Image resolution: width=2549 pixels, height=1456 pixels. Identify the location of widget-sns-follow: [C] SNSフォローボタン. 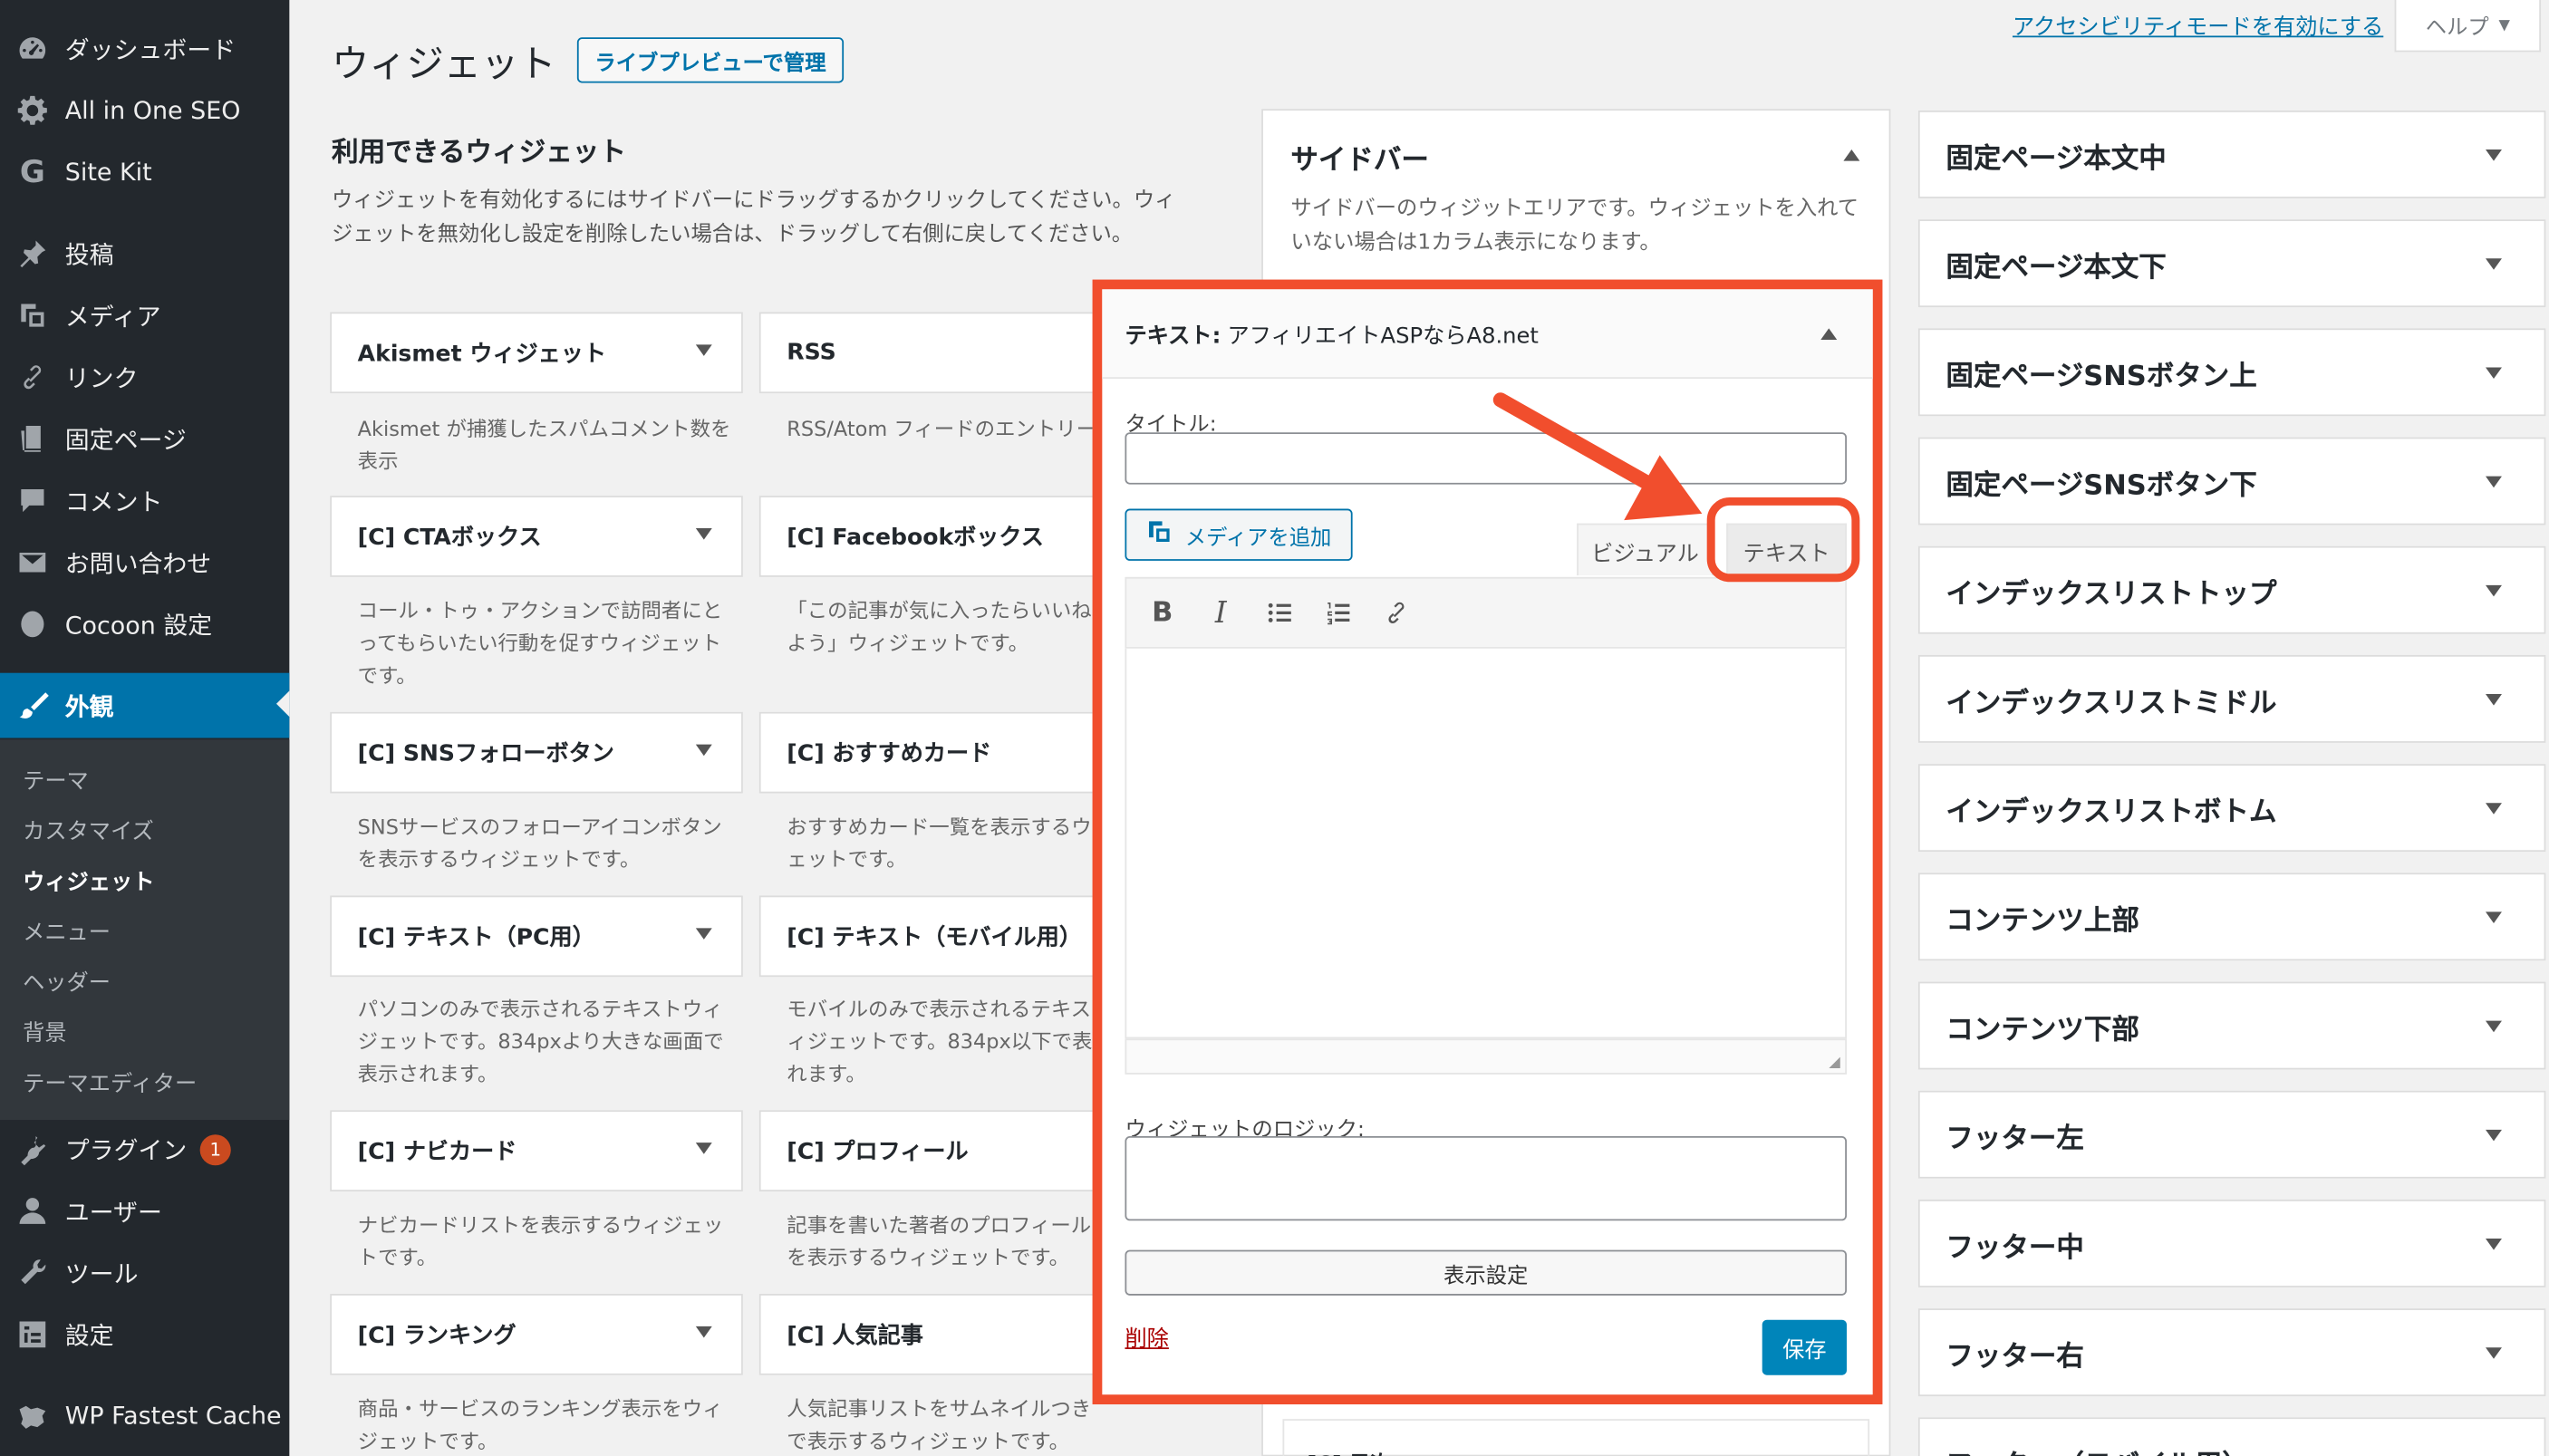
(537, 752).